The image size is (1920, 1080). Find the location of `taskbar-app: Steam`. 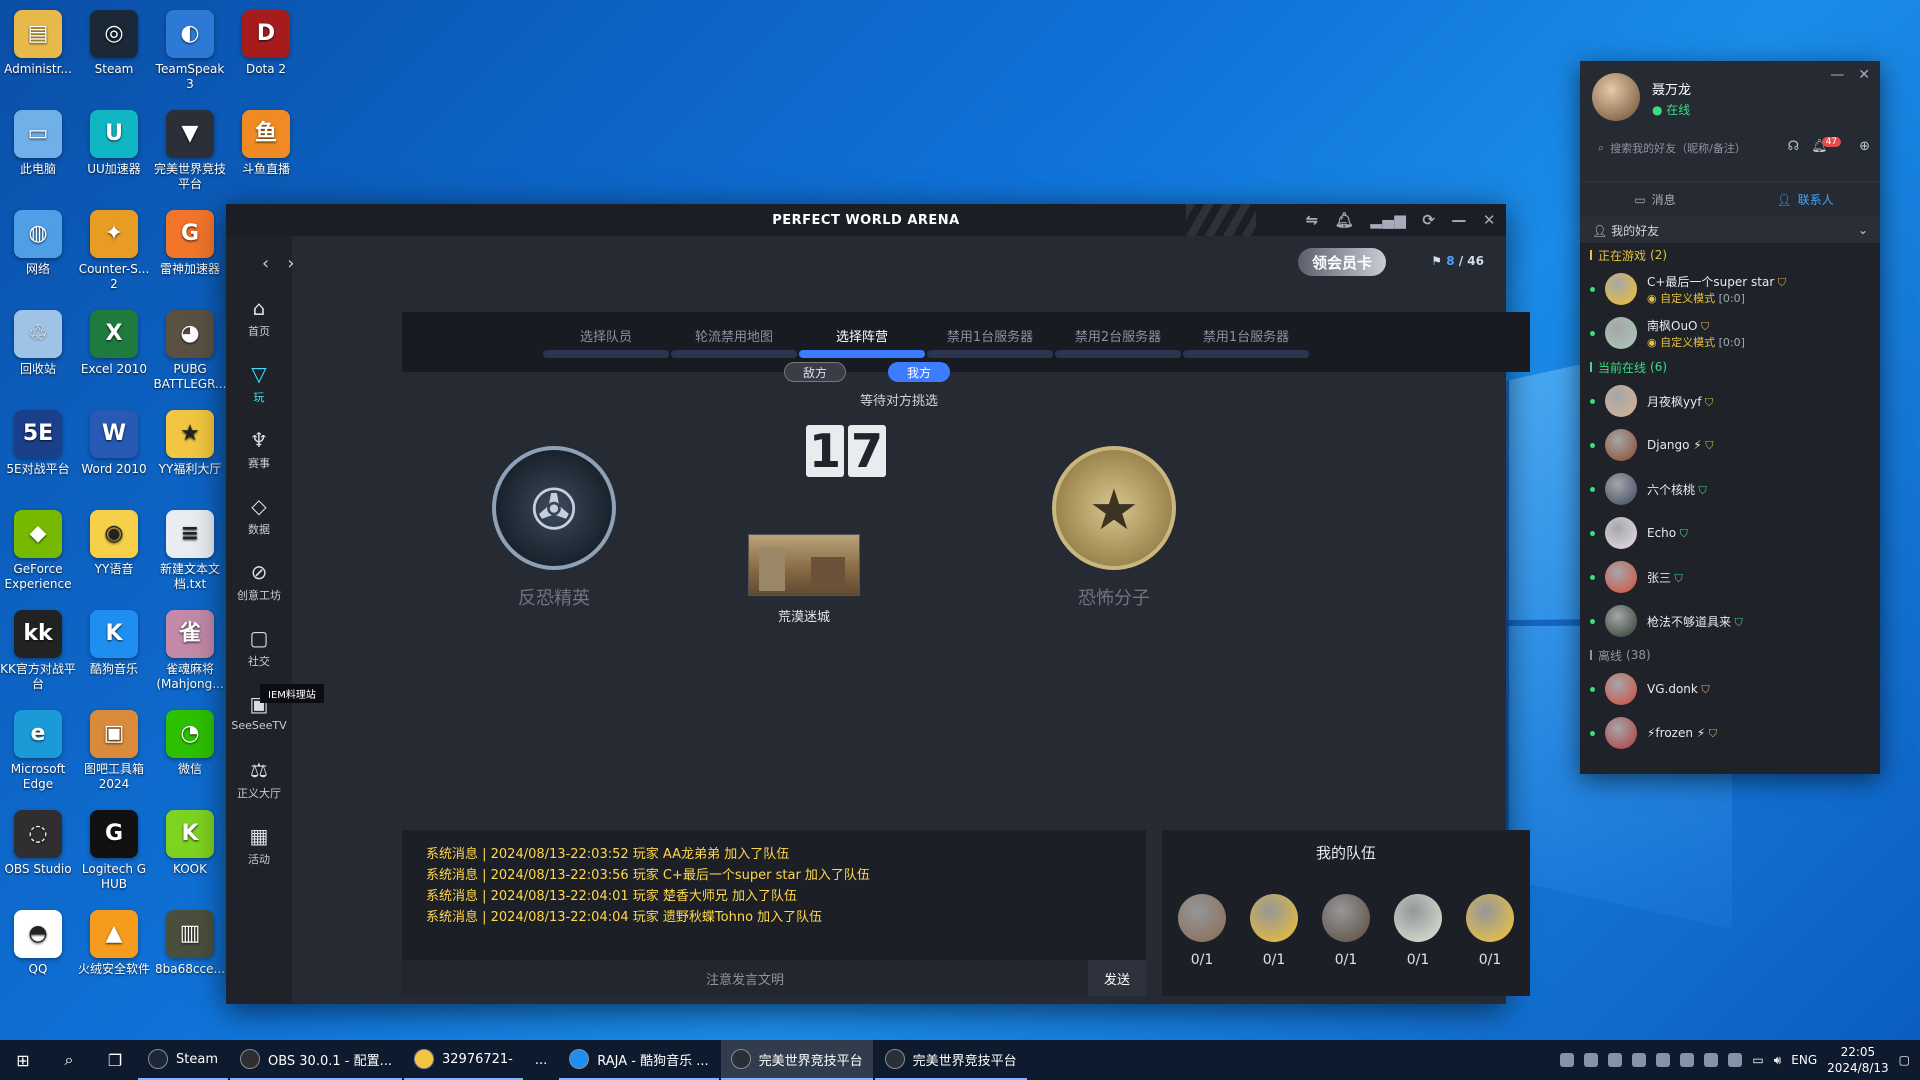

taskbar-app: Steam is located at coordinates (183, 1060).